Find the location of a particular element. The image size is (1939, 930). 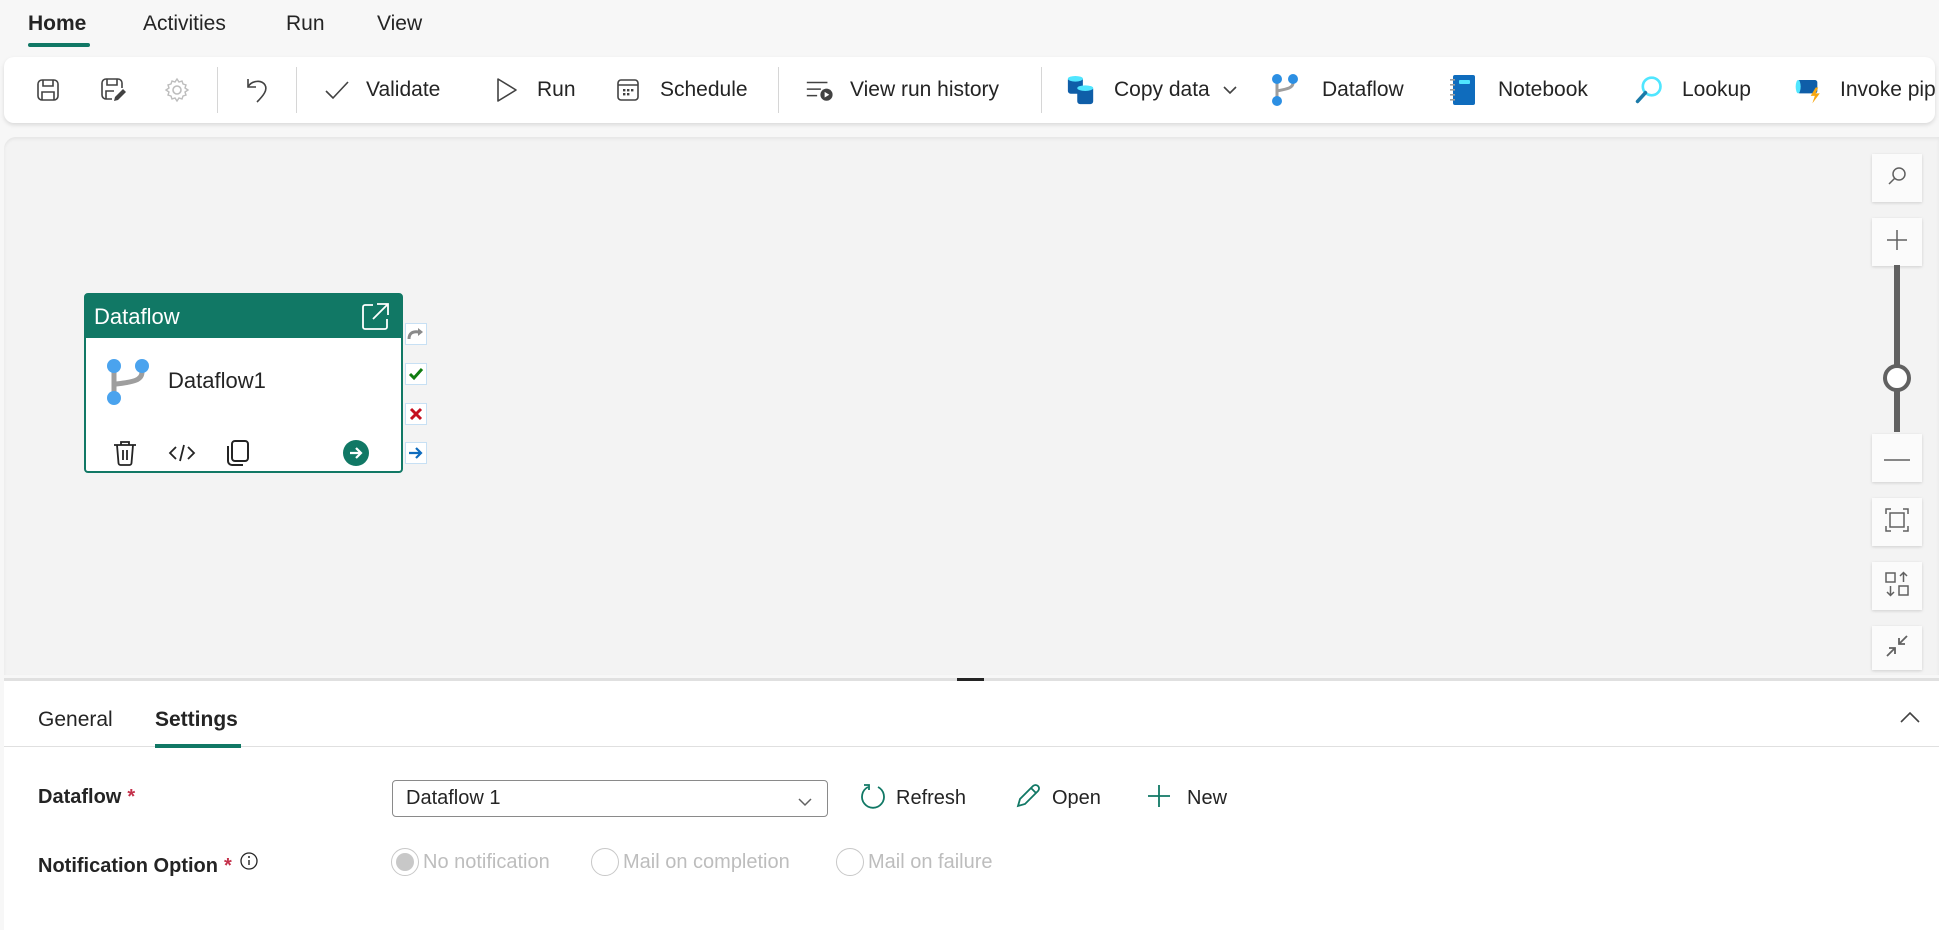

schedule-button: Schedule is located at coordinates (680, 90).